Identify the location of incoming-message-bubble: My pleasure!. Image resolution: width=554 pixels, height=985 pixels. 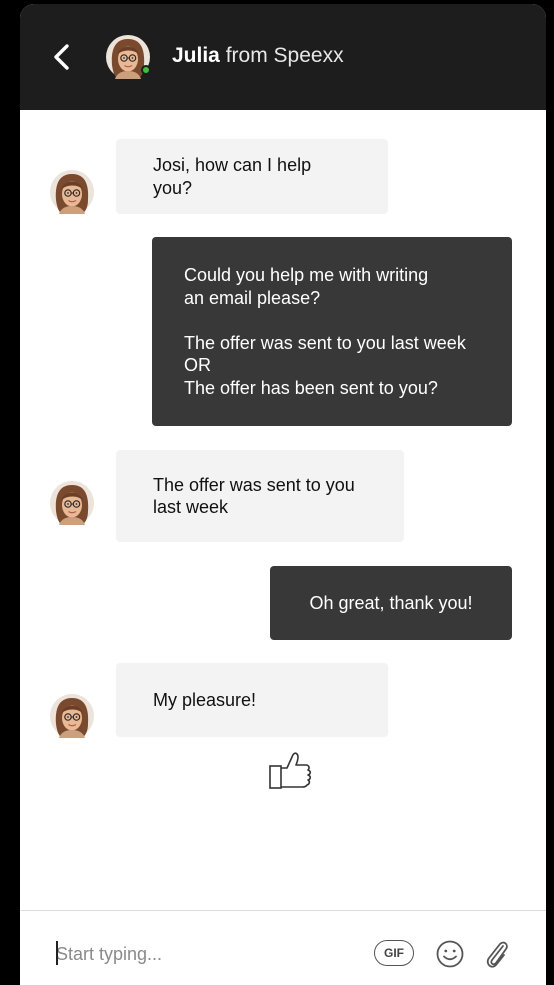
(252, 700).